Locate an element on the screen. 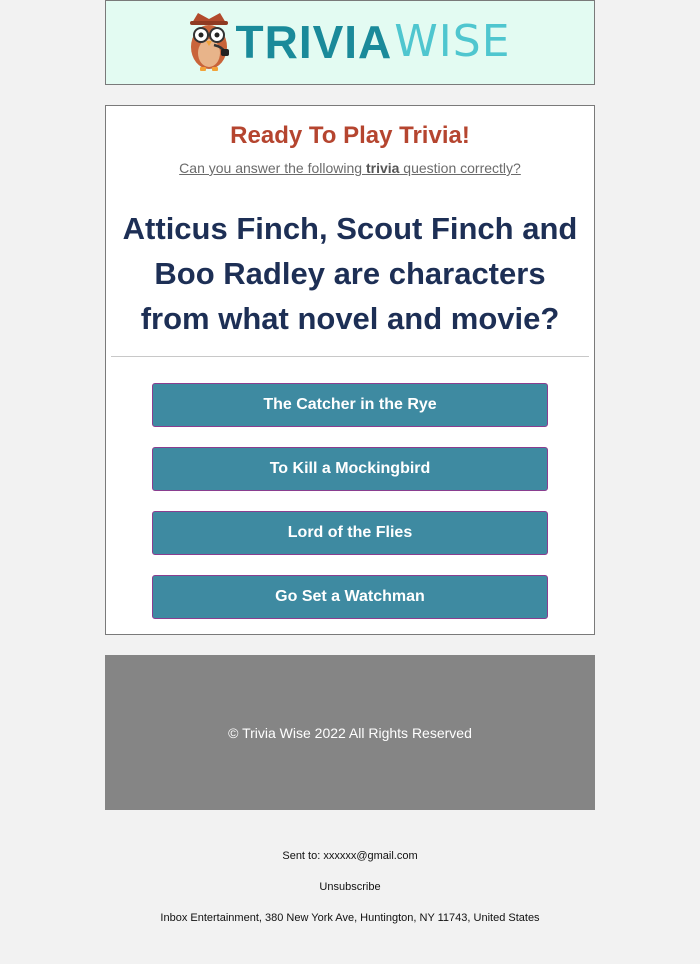 The image size is (700, 964). answer-button: The Catcher in the Rye is located at coordinates (350, 405).